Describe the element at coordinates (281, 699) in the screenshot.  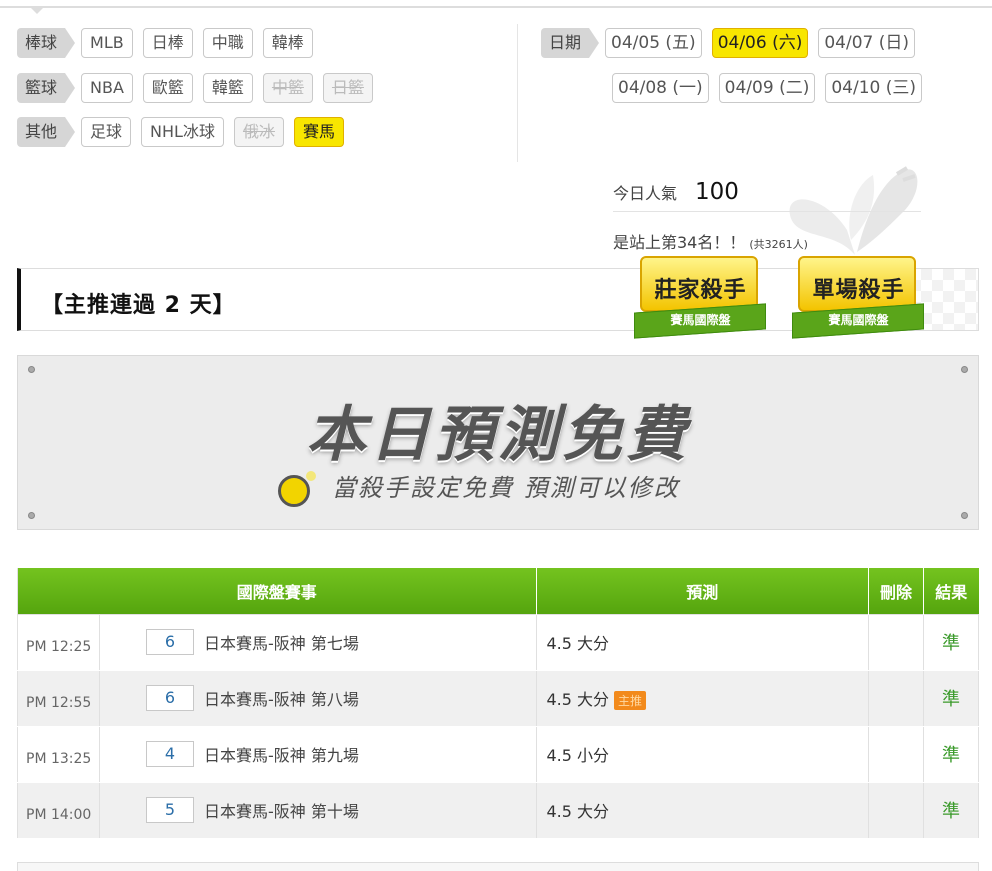
I see `game-name: 日本賽馬-阪神 第八場` at that location.